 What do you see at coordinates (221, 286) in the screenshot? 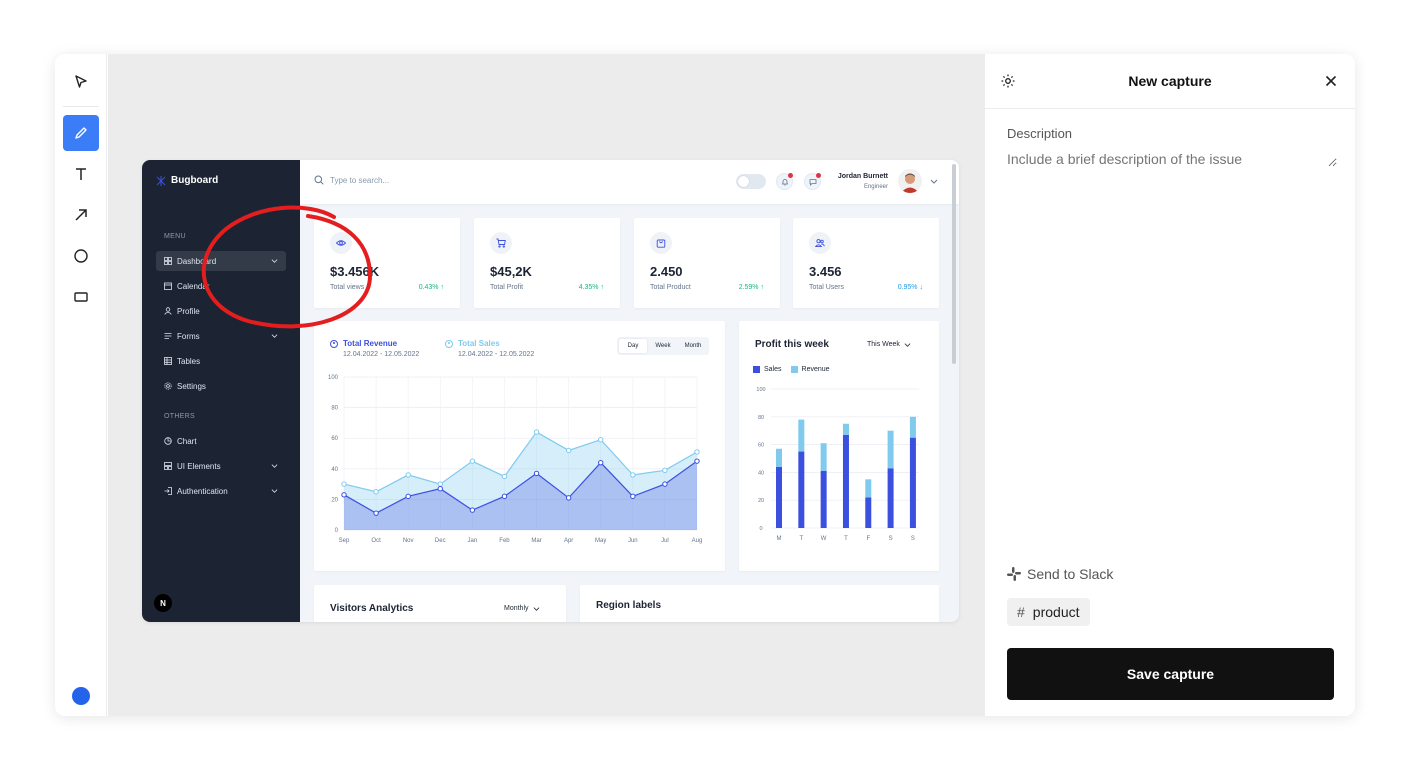
I see `sidebar-item-calendar: Calendar` at bounding box center [221, 286].